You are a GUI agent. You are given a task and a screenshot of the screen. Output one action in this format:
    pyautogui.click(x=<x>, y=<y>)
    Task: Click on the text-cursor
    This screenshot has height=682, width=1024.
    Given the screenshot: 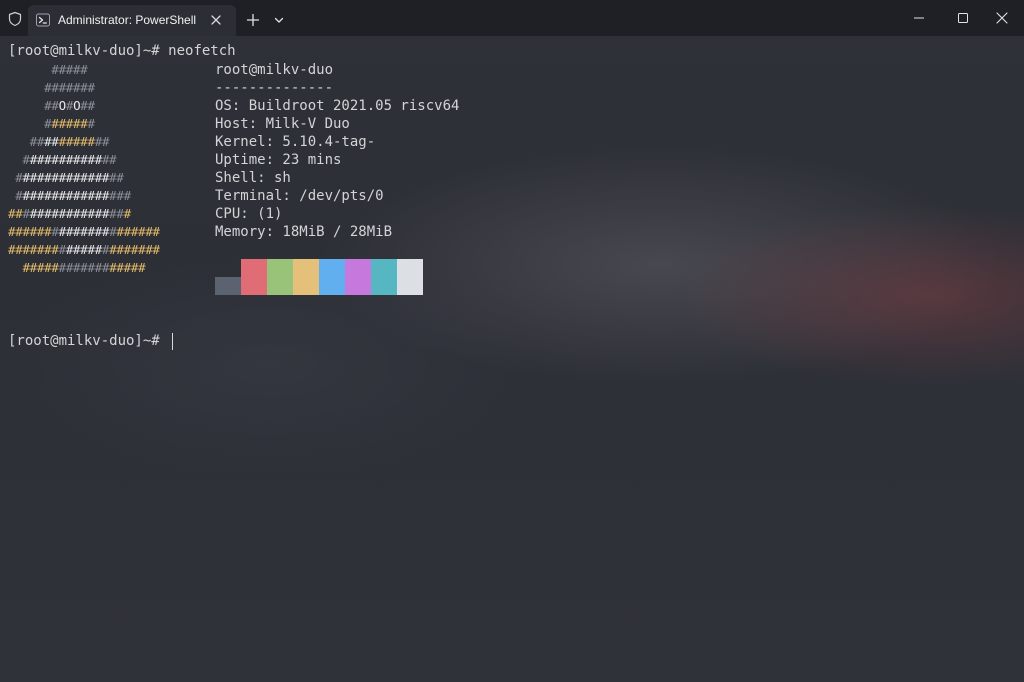 What is the action you would take?
    pyautogui.click(x=172, y=341)
    